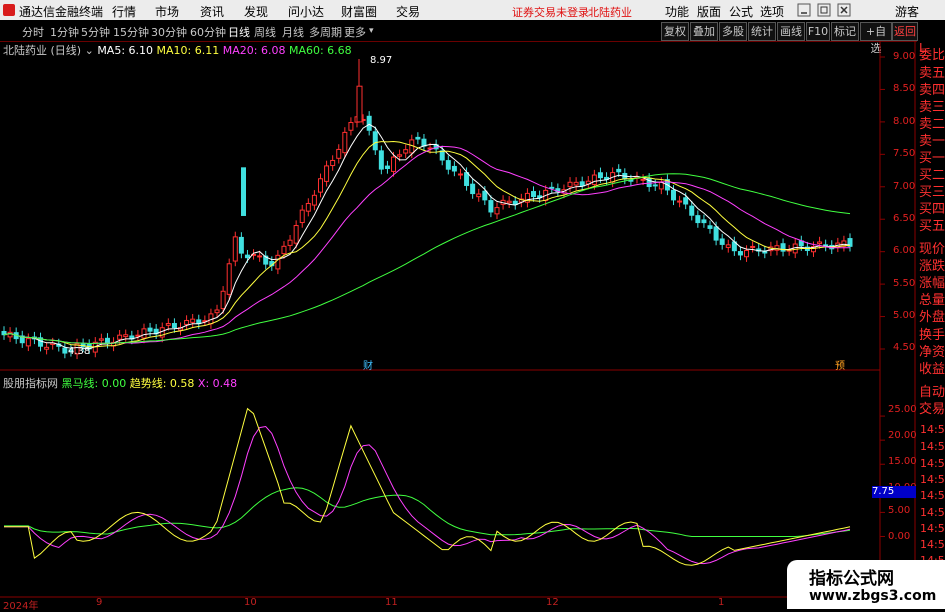  Describe the element at coordinates (904, 153) in the screenshot. I see `price-y-tick: 7.50` at that location.